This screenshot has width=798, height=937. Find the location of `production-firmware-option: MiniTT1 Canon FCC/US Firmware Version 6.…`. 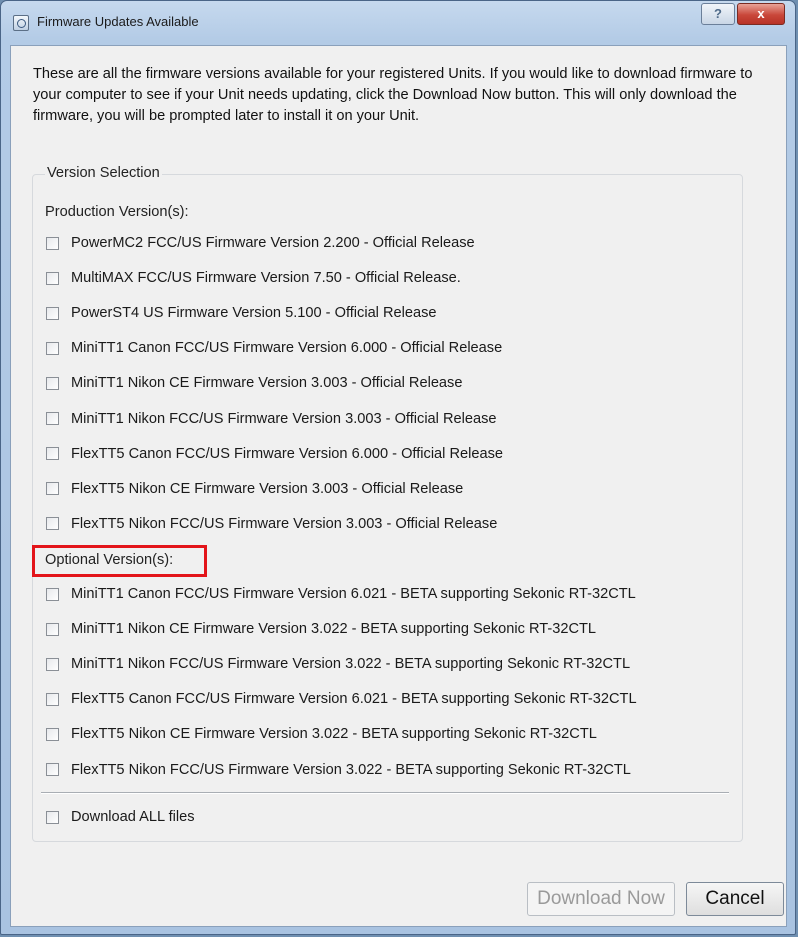

production-firmware-option: MiniTT1 Canon FCC/US Firmware Version 6.… is located at coordinates (274, 348).